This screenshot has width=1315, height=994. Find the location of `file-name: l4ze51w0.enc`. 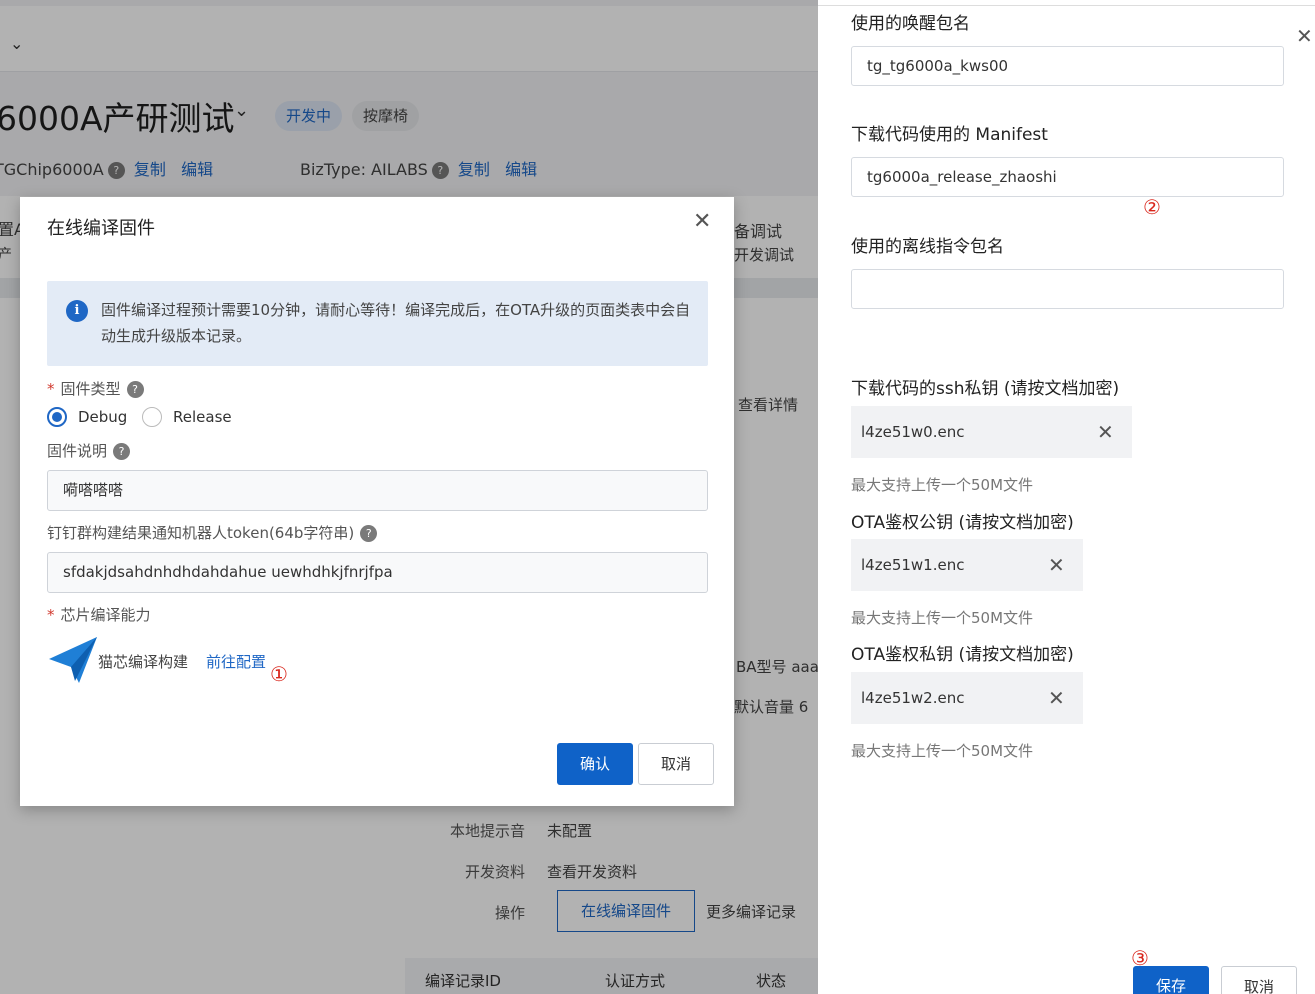

file-name: l4ze51w0.enc is located at coordinates (913, 432).